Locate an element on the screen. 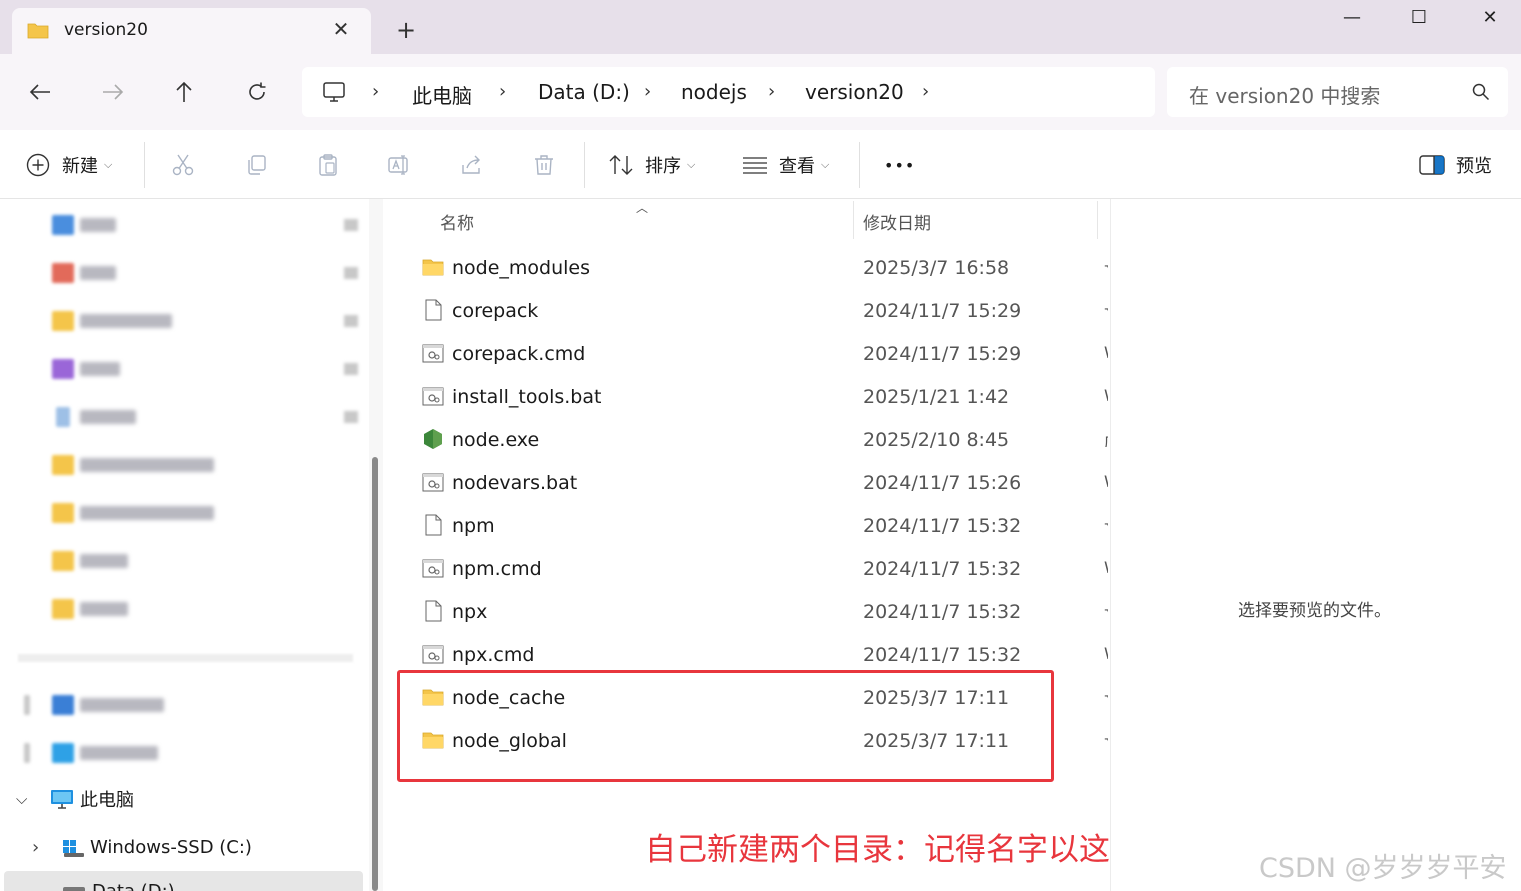 The height and width of the screenshot is (891, 1521). close-window-button: ✕ is located at coordinates (1490, 18).